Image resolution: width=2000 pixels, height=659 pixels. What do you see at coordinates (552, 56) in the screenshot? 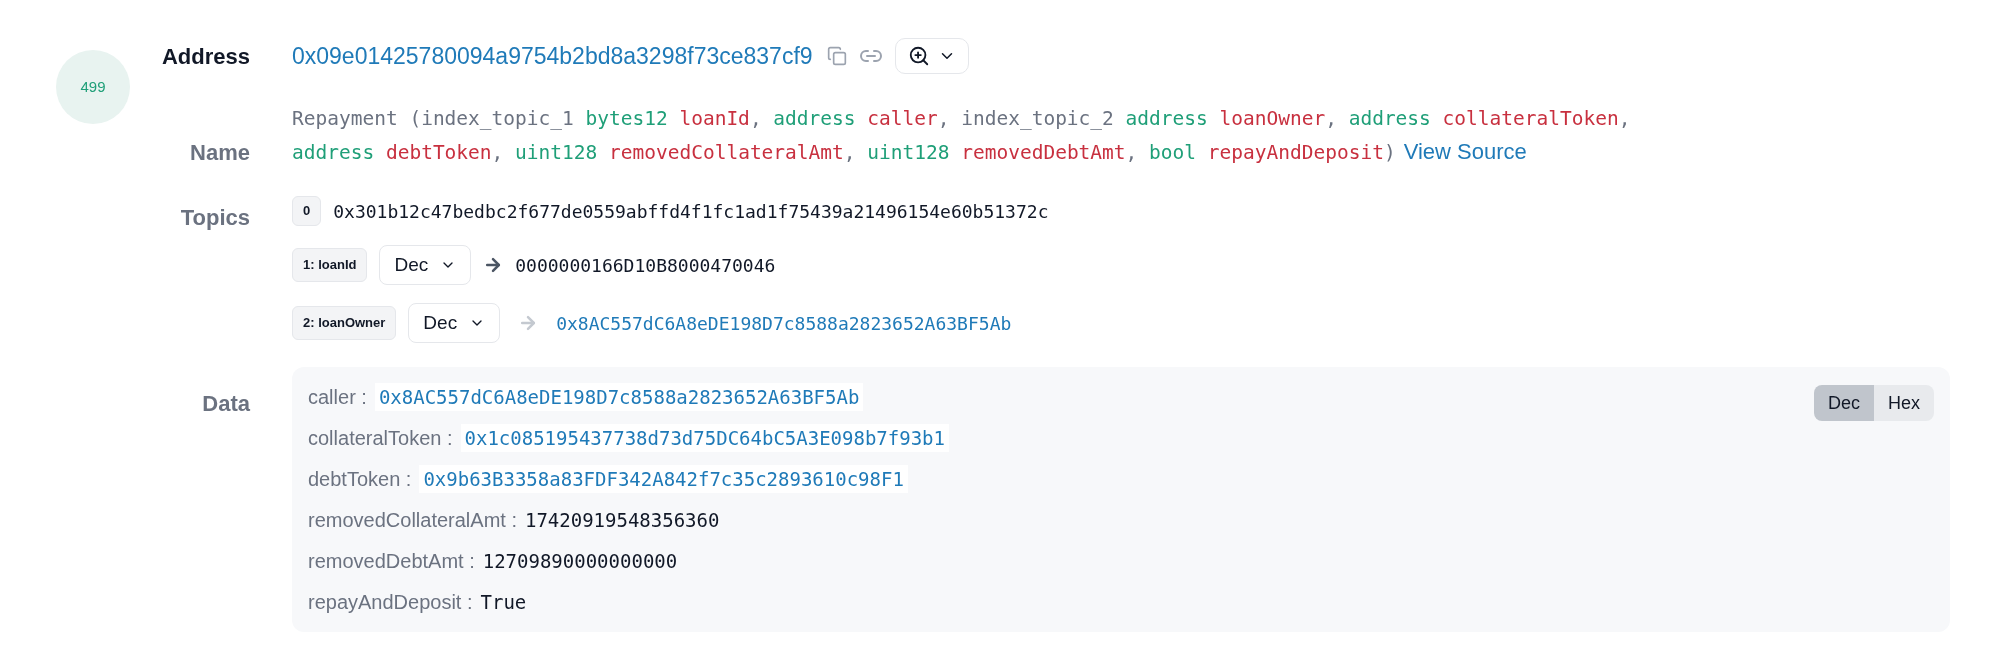
I see `address-link: 0x09e01425780094a9754b2bd8a3298f73ce837cf9` at bounding box center [552, 56].